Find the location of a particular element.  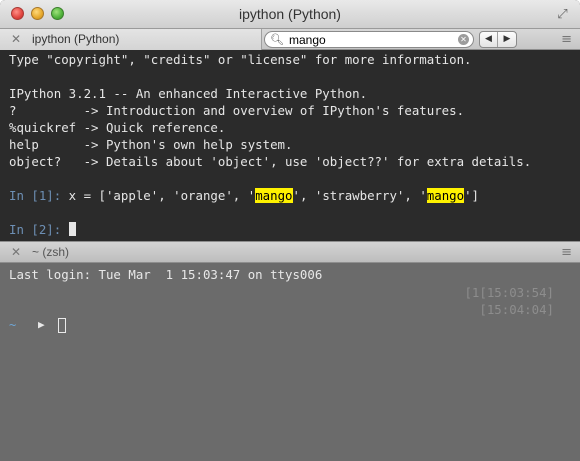

find-navigation: ◀ ▶ is located at coordinates (498, 39).